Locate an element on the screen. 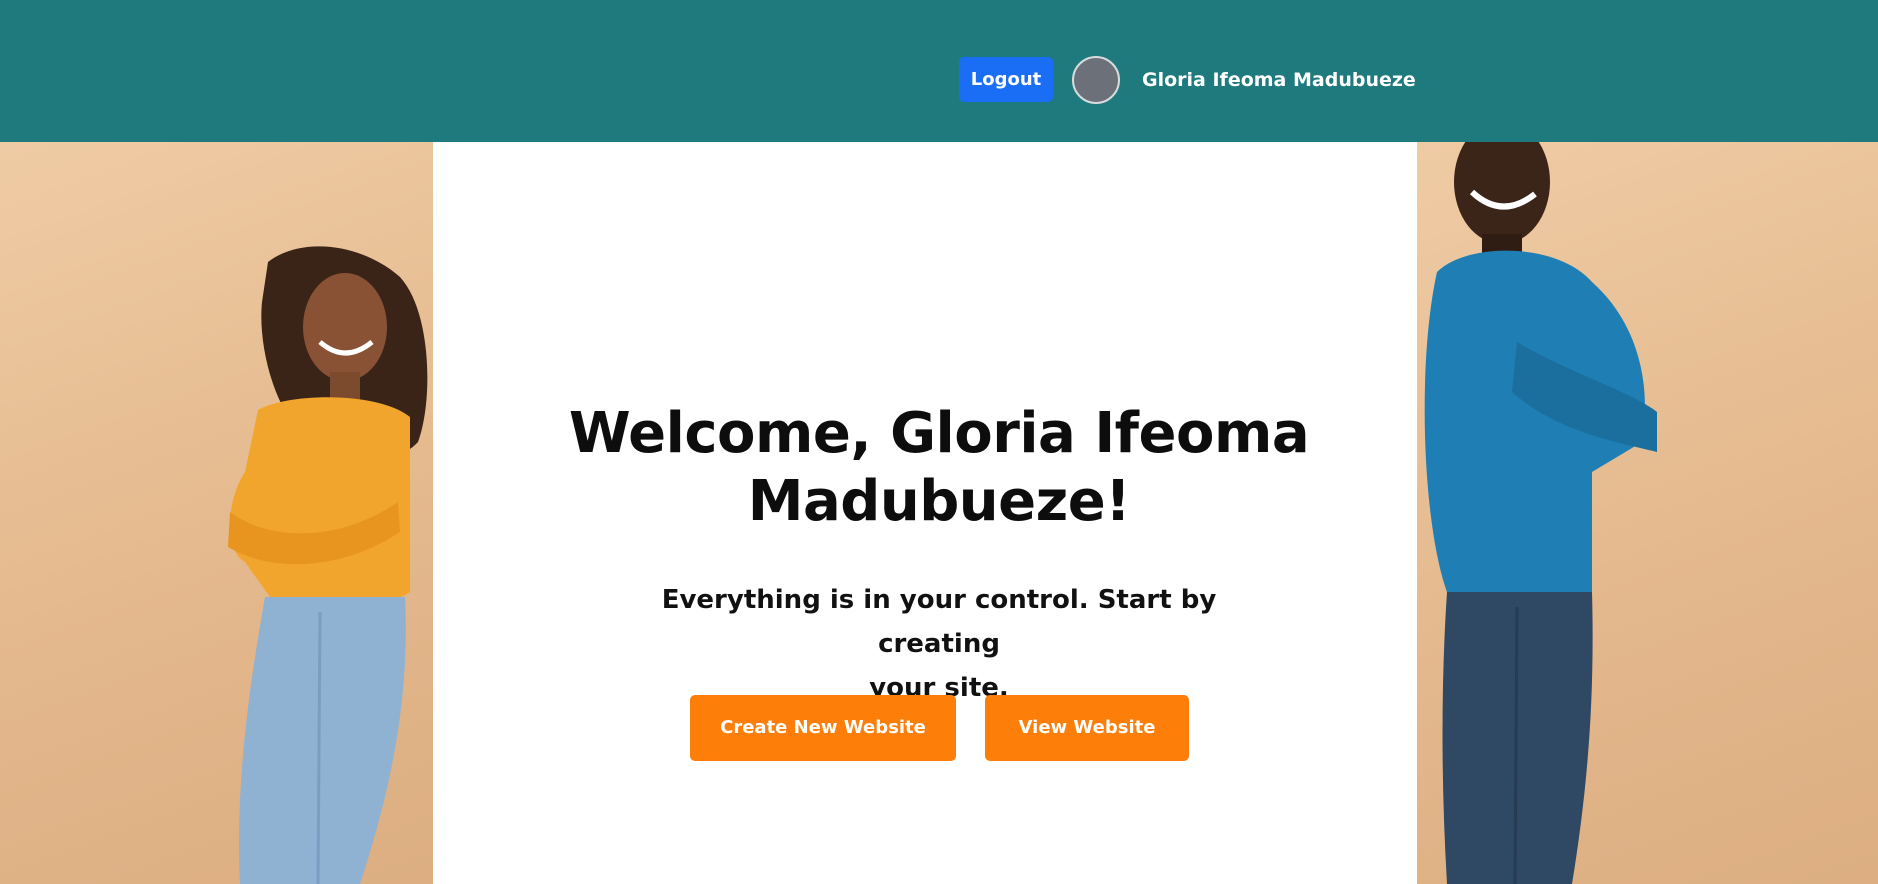 This screenshot has height=884, width=1878. man-illustration is located at coordinates (1540, 513).